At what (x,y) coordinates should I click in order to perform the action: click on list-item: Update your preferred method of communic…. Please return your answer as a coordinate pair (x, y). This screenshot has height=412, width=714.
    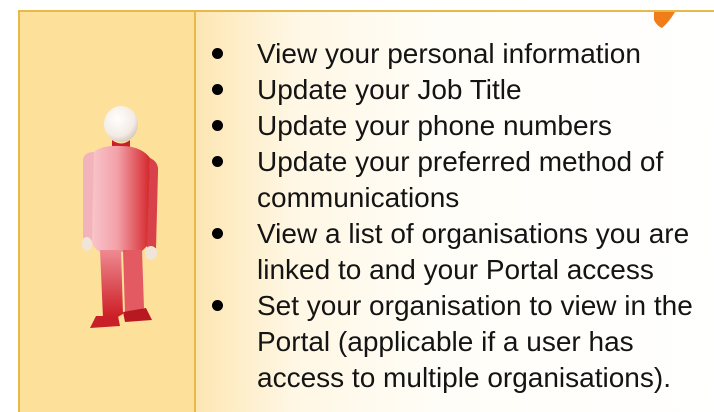
    Looking at the image, I should click on (444, 180).